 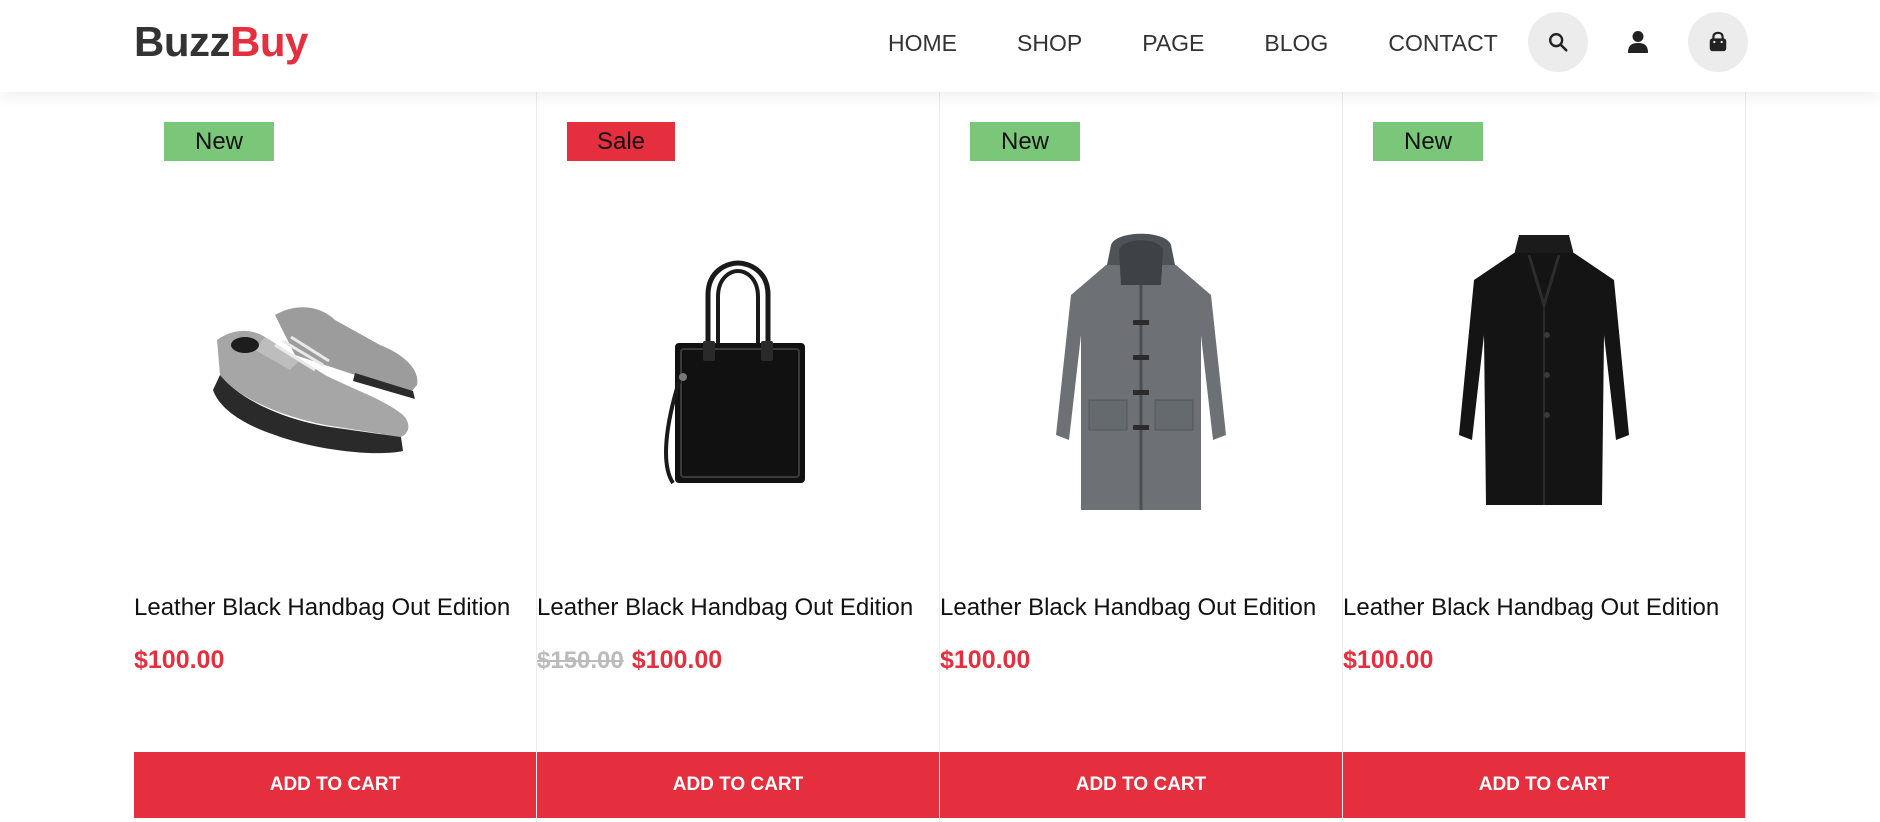 I want to click on badge-sale: Sale, so click(x=621, y=141).